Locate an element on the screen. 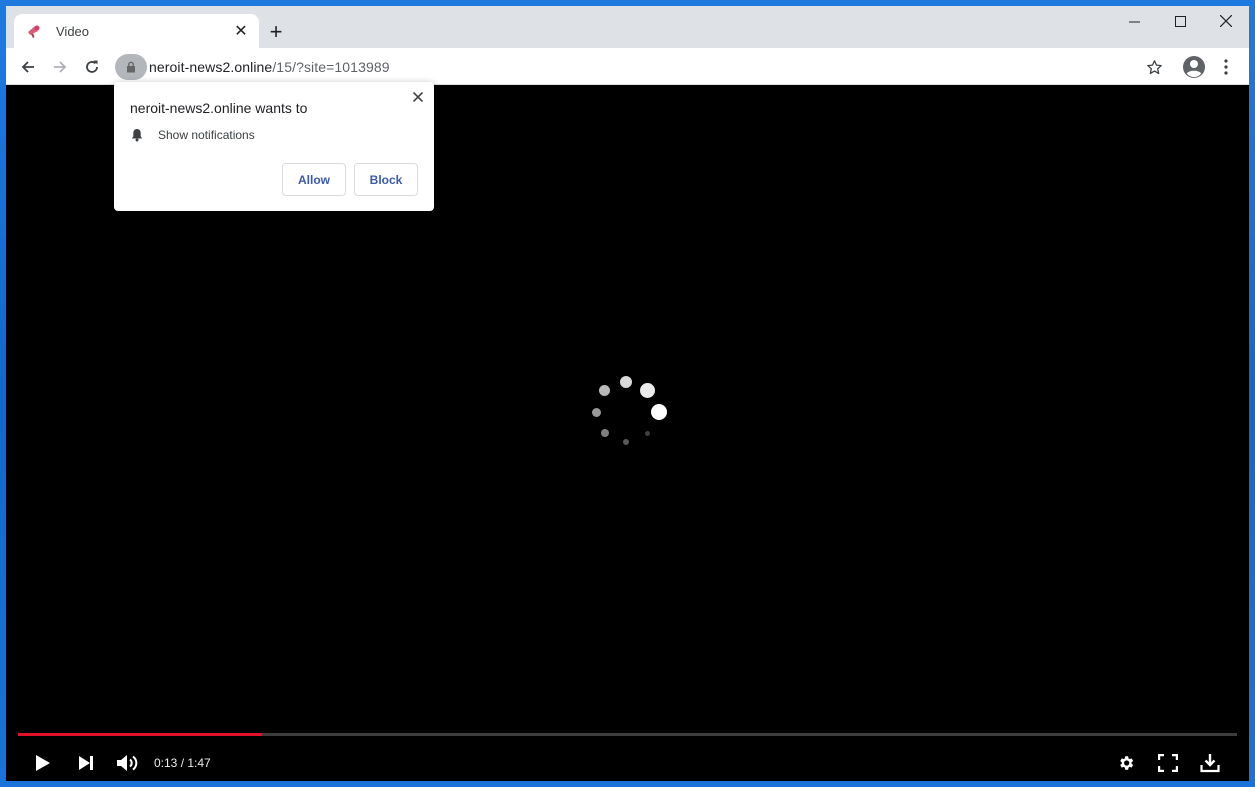 The width and height of the screenshot is (1255, 787). download-icon is located at coordinates (1210, 763).